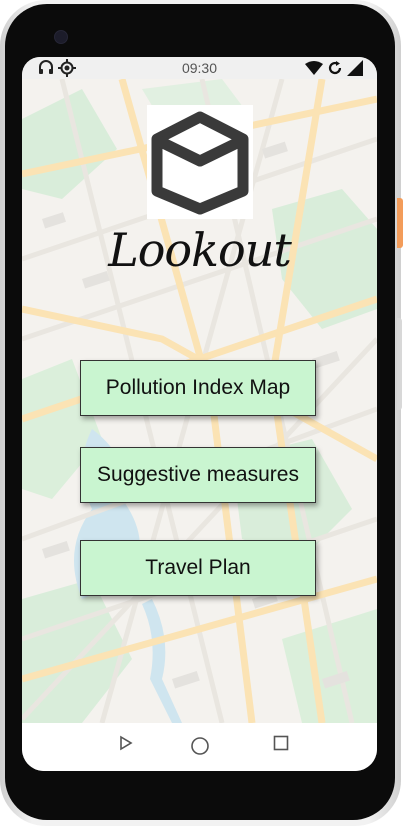 The width and height of the screenshot is (403, 826). Describe the element at coordinates (200, 250) in the screenshot. I see `app-title: Lookout` at that location.